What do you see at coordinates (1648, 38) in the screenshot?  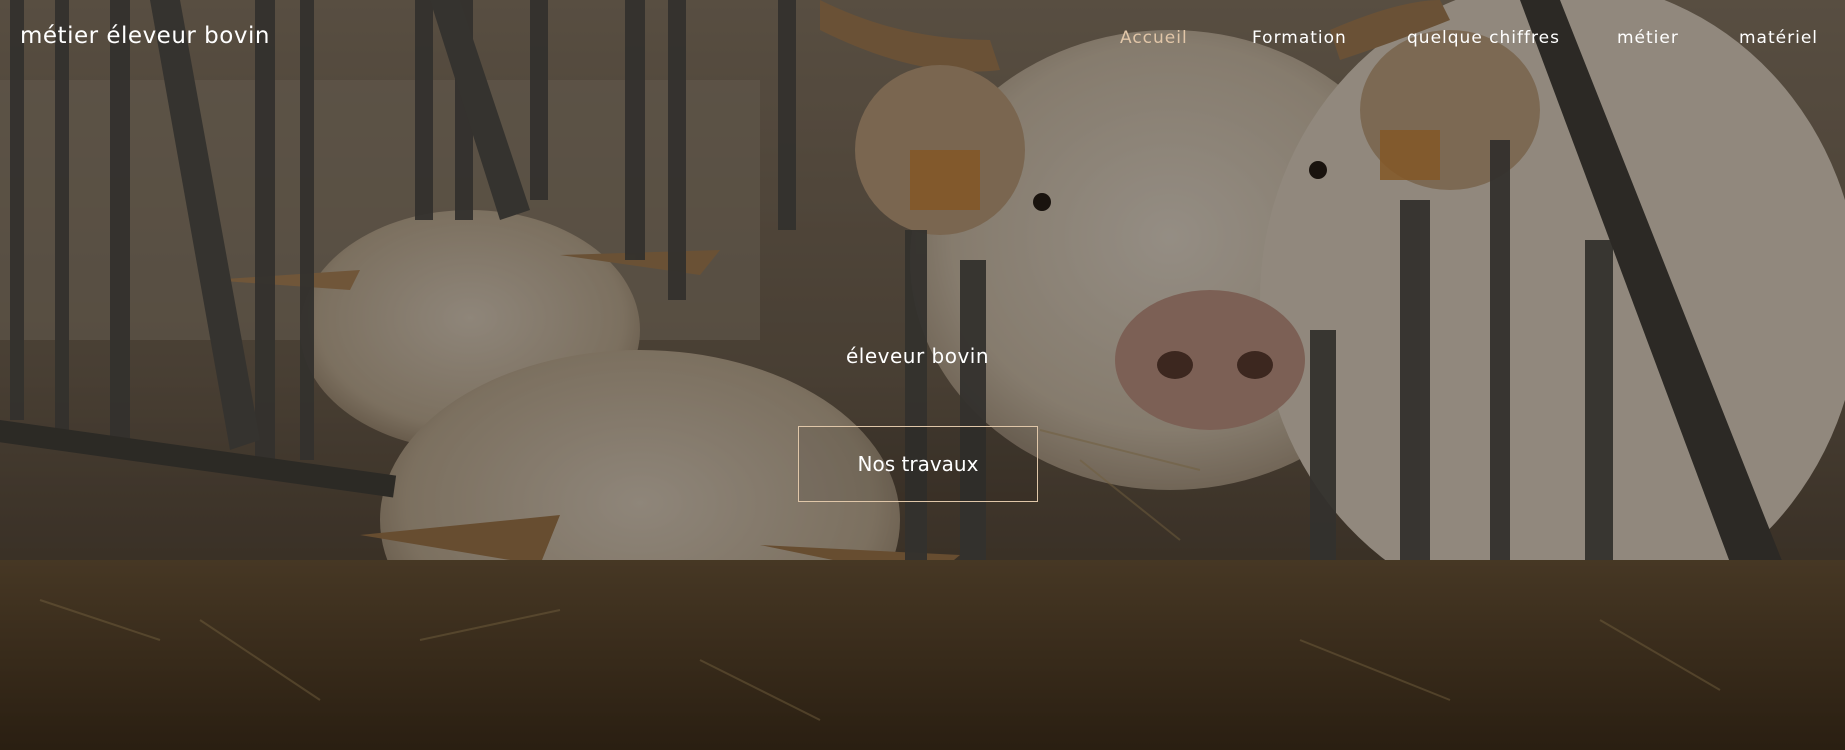 I see `nav-link-metier: métier` at bounding box center [1648, 38].